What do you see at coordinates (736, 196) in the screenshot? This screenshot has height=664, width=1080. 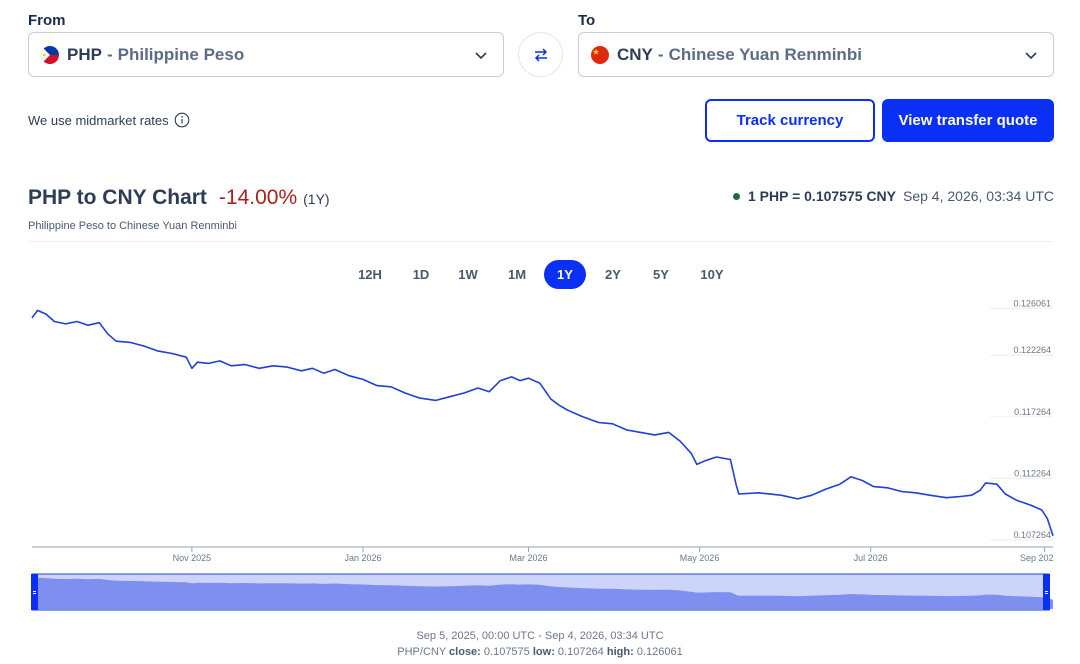 I see `live-dot-icon` at bounding box center [736, 196].